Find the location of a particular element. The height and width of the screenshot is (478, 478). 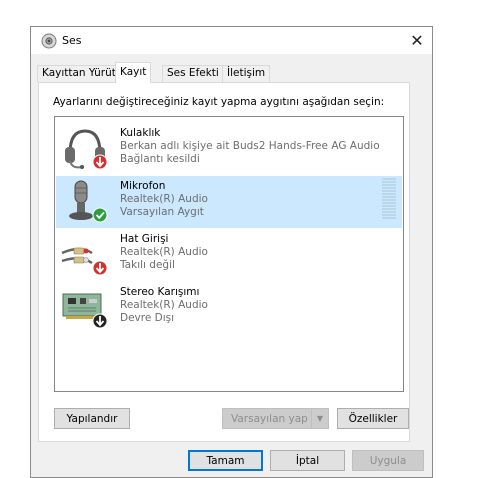

configure-button: Yapılandır is located at coordinates (92, 418).